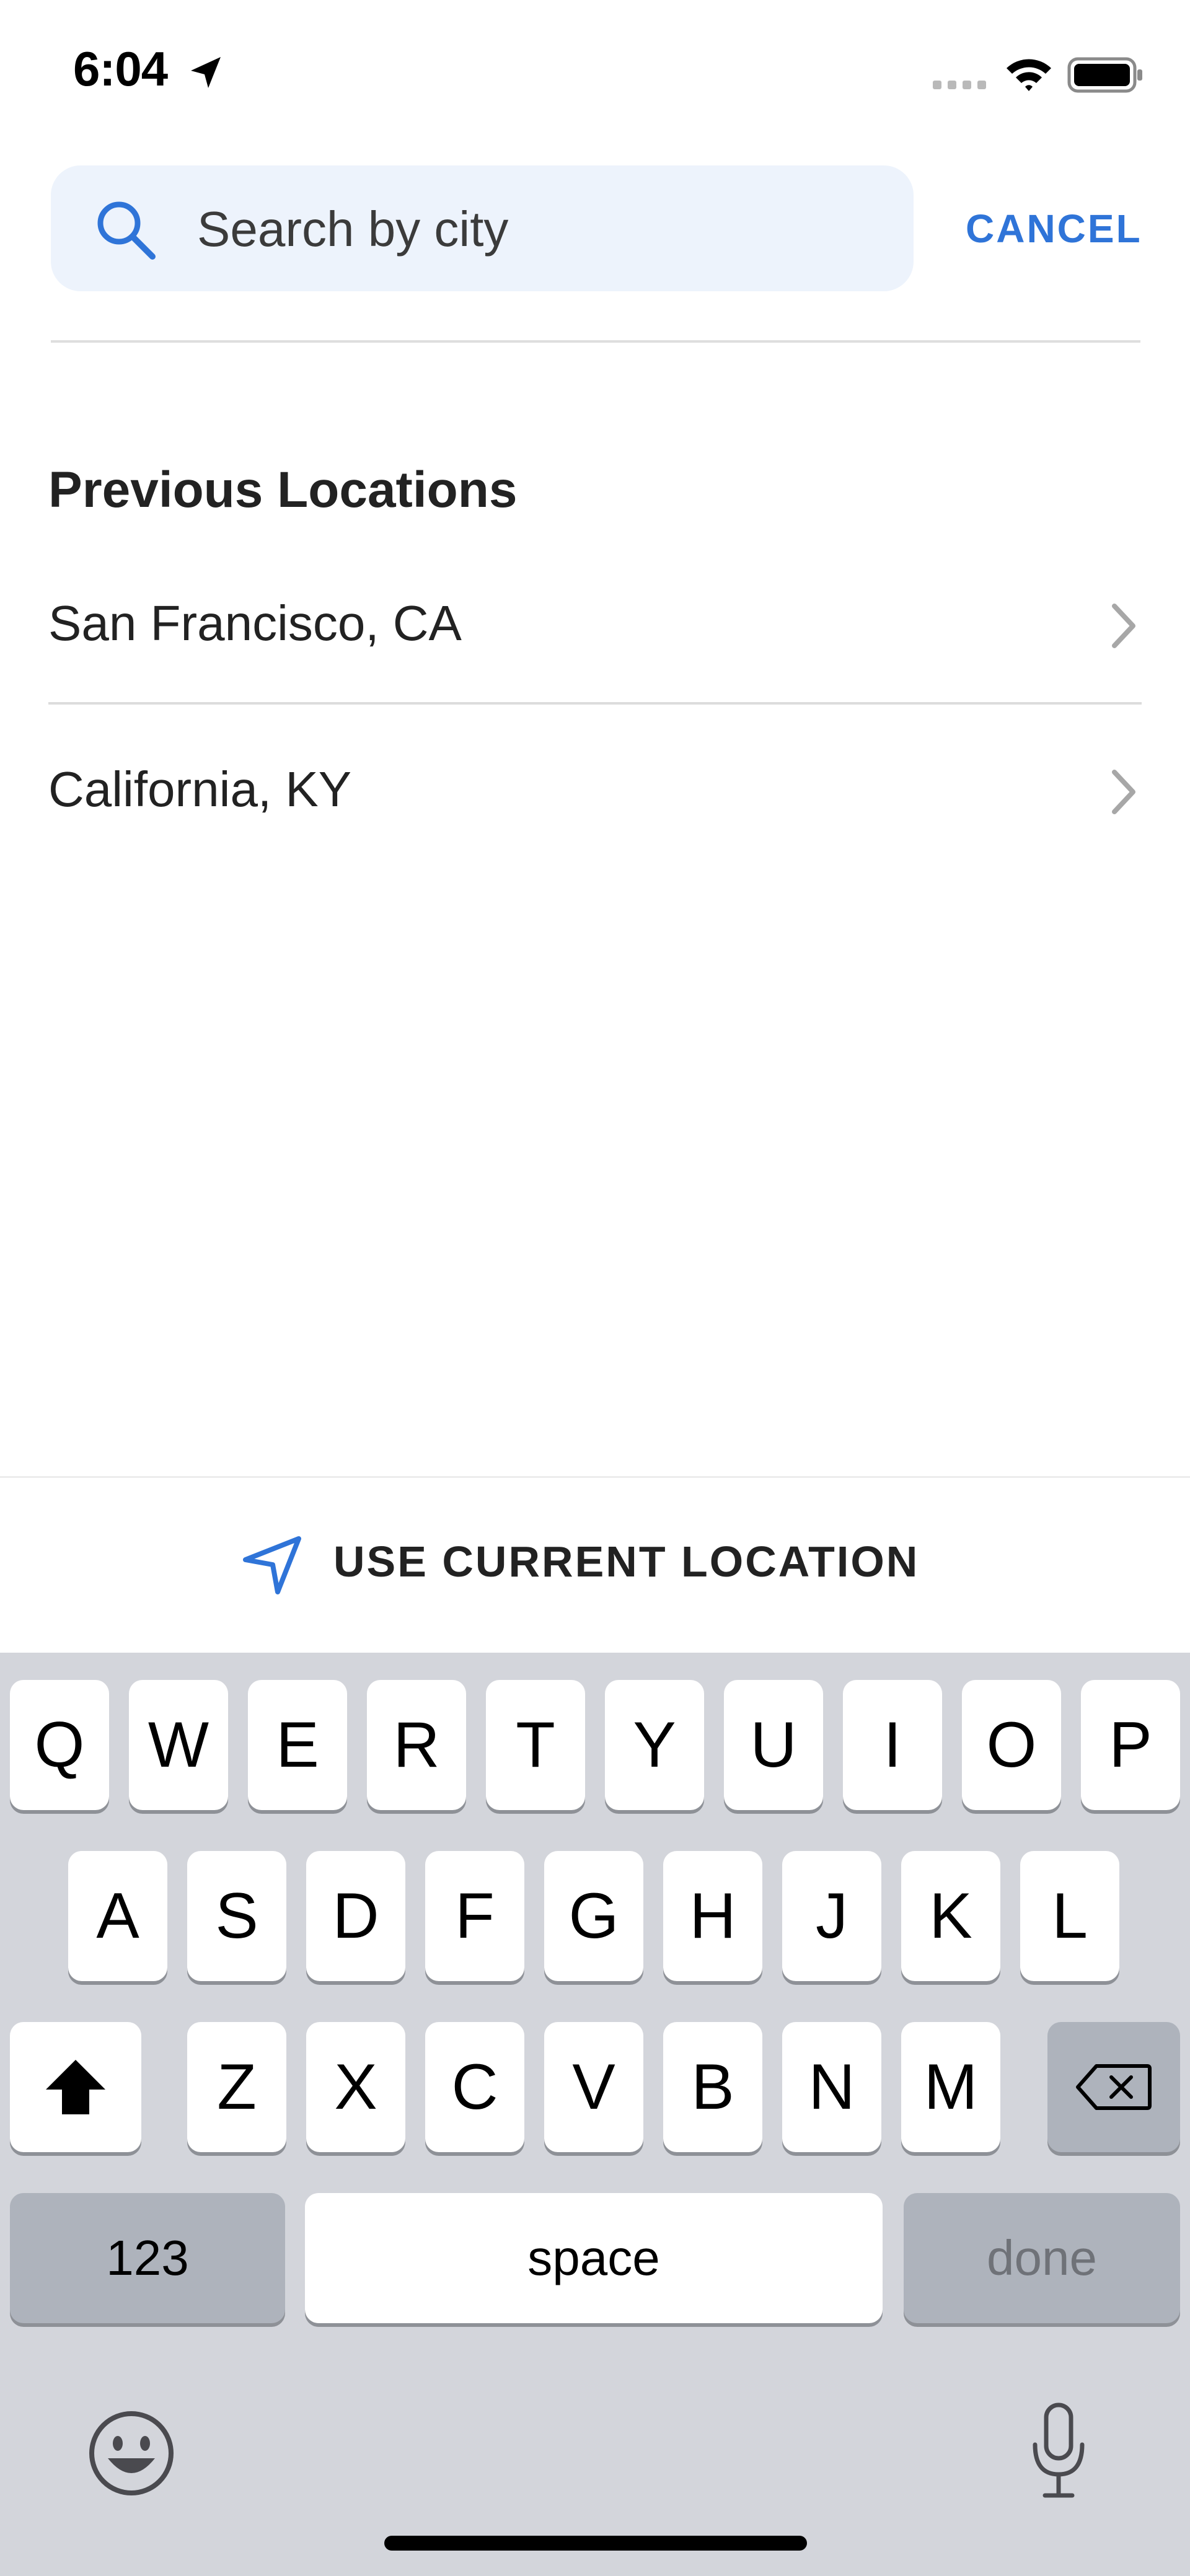 The height and width of the screenshot is (2576, 1190). I want to click on location-arrow-icon, so click(206, 72).